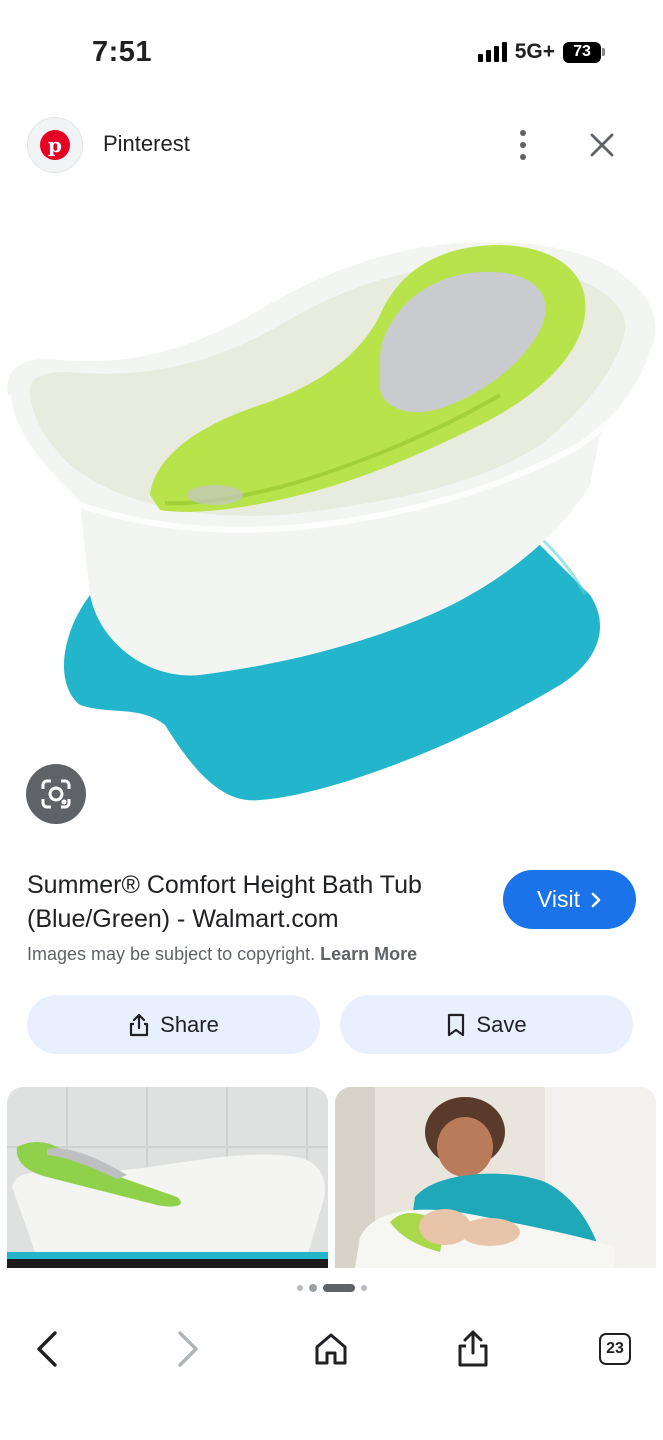  I want to click on source-avatar: p, so click(55, 145).